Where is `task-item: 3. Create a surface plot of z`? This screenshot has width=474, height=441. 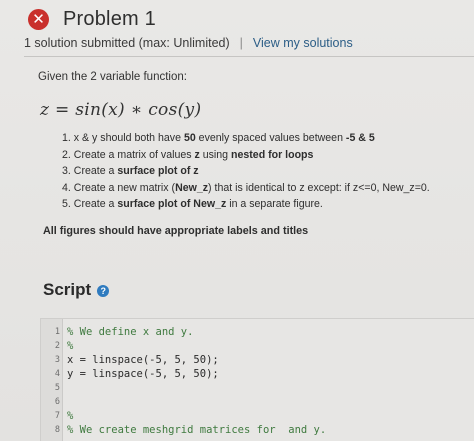
task-item: 3. Create a surface plot of z is located at coordinates (246, 171).